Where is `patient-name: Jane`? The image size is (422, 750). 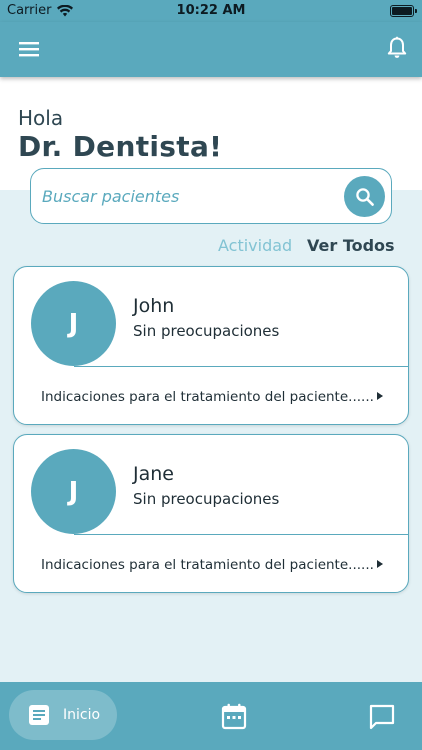
patient-name: Jane is located at coordinates (153, 474).